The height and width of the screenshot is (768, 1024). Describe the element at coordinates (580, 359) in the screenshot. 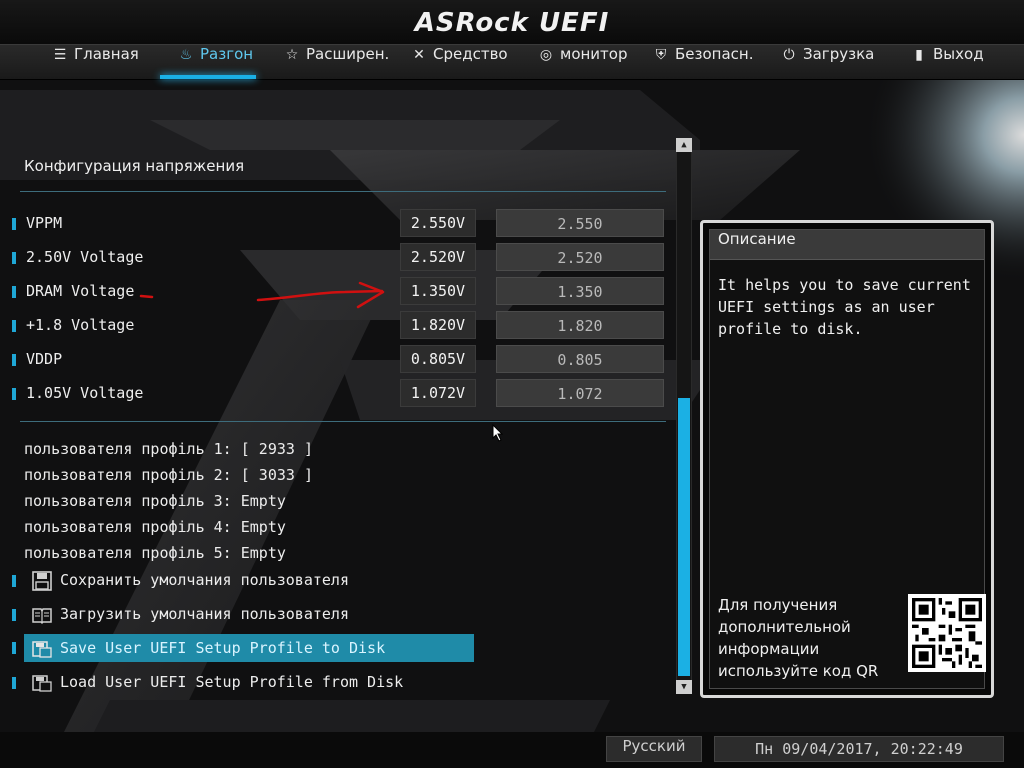

I see `voltage-input: 0.805` at that location.